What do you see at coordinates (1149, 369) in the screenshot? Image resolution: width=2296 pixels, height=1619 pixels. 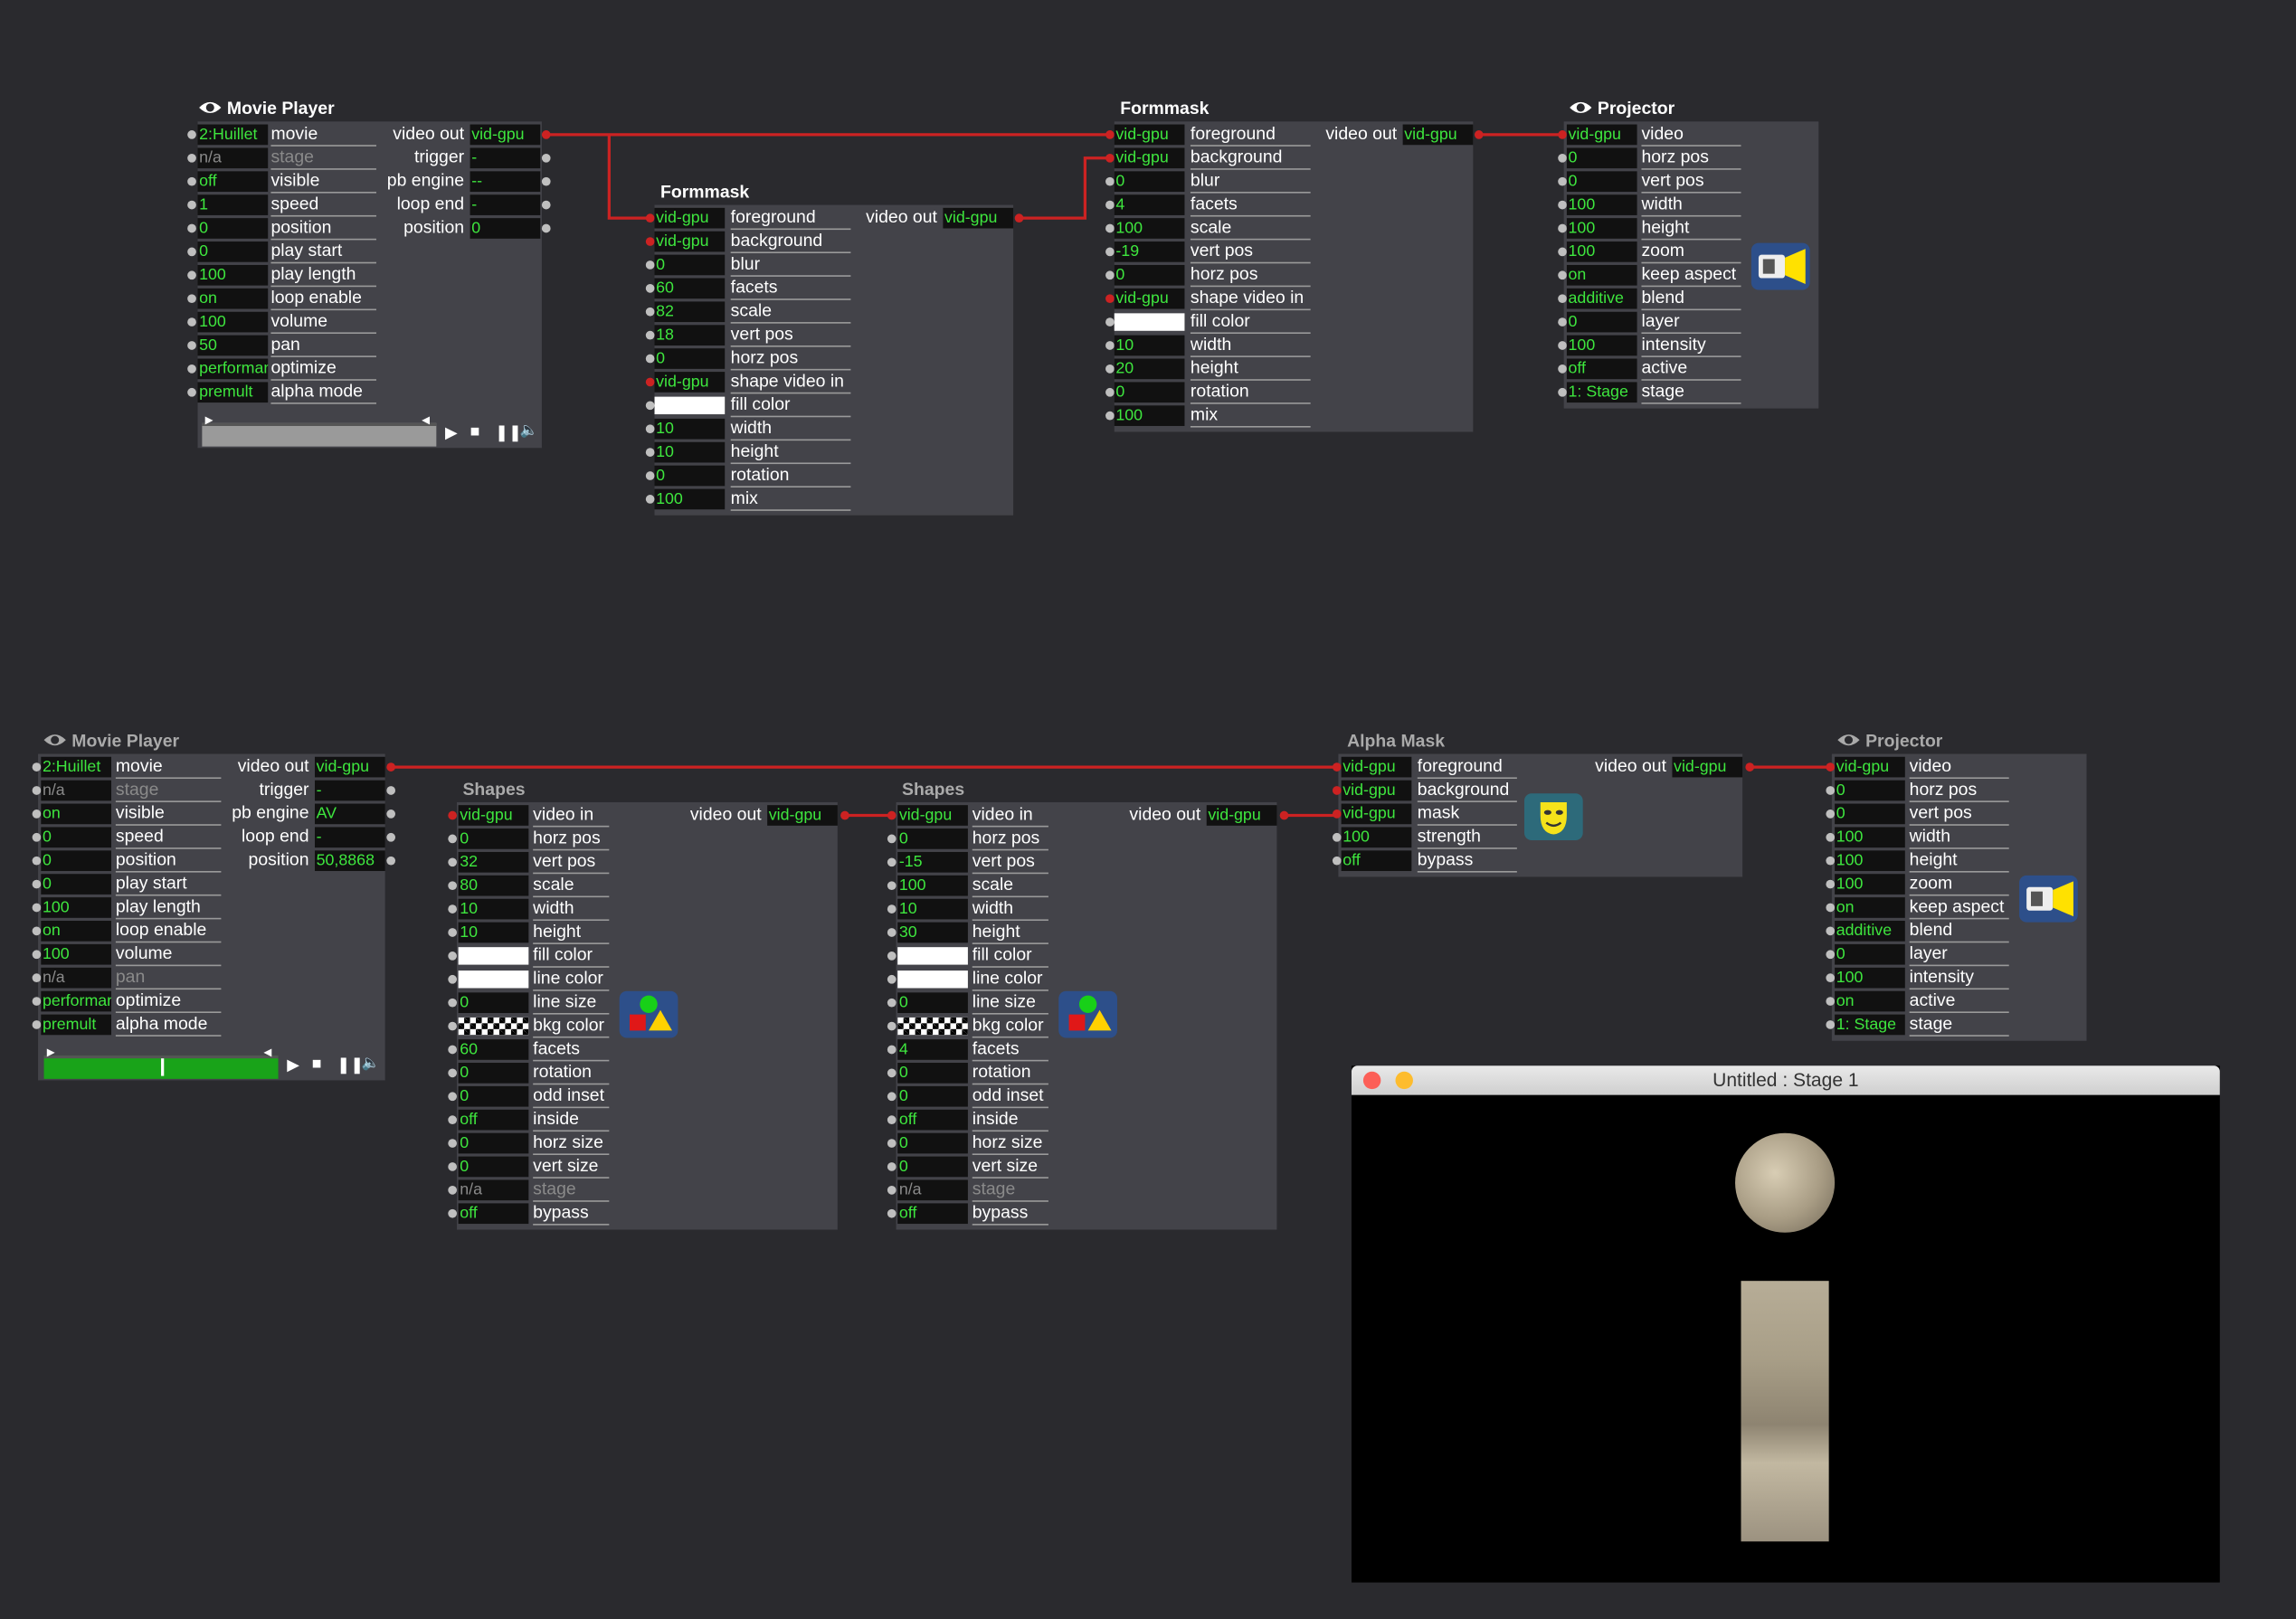 I see `input-value: 20` at bounding box center [1149, 369].